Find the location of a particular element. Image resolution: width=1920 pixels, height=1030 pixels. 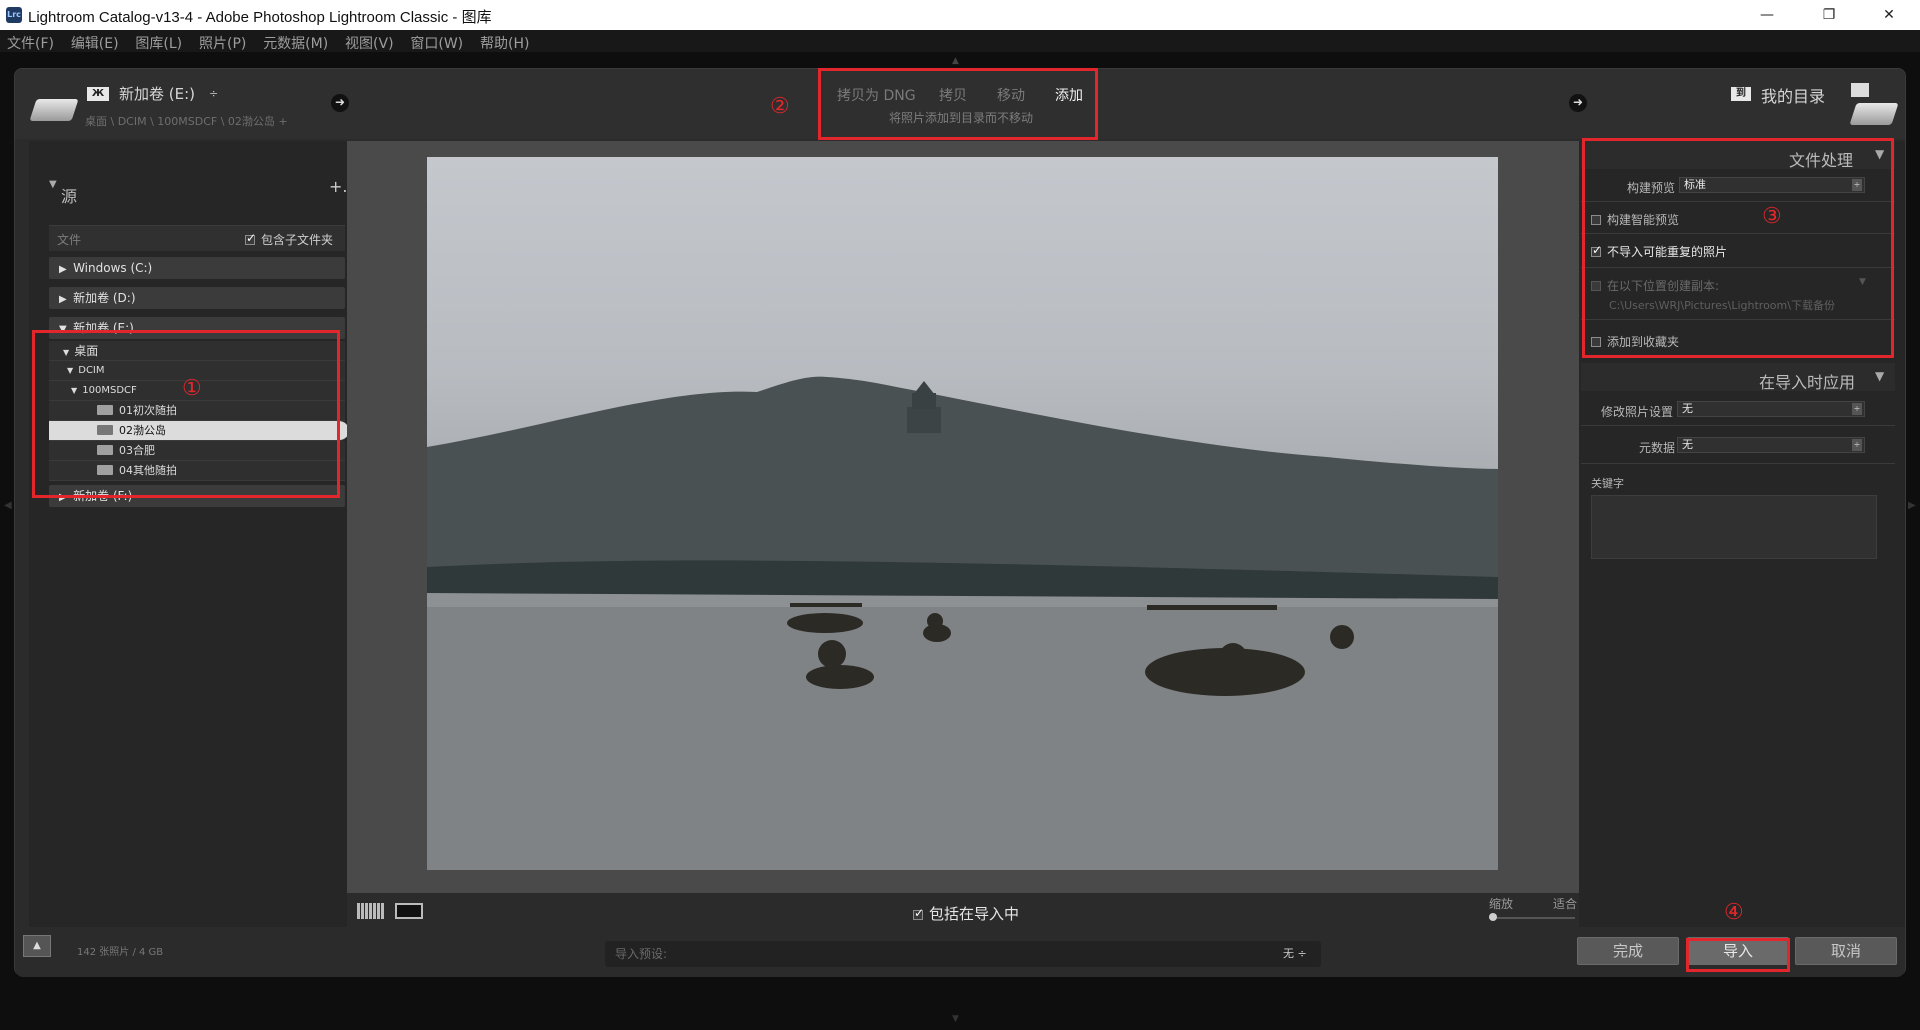

menu-metadata: 元数据(M) is located at coordinates (295, 41).